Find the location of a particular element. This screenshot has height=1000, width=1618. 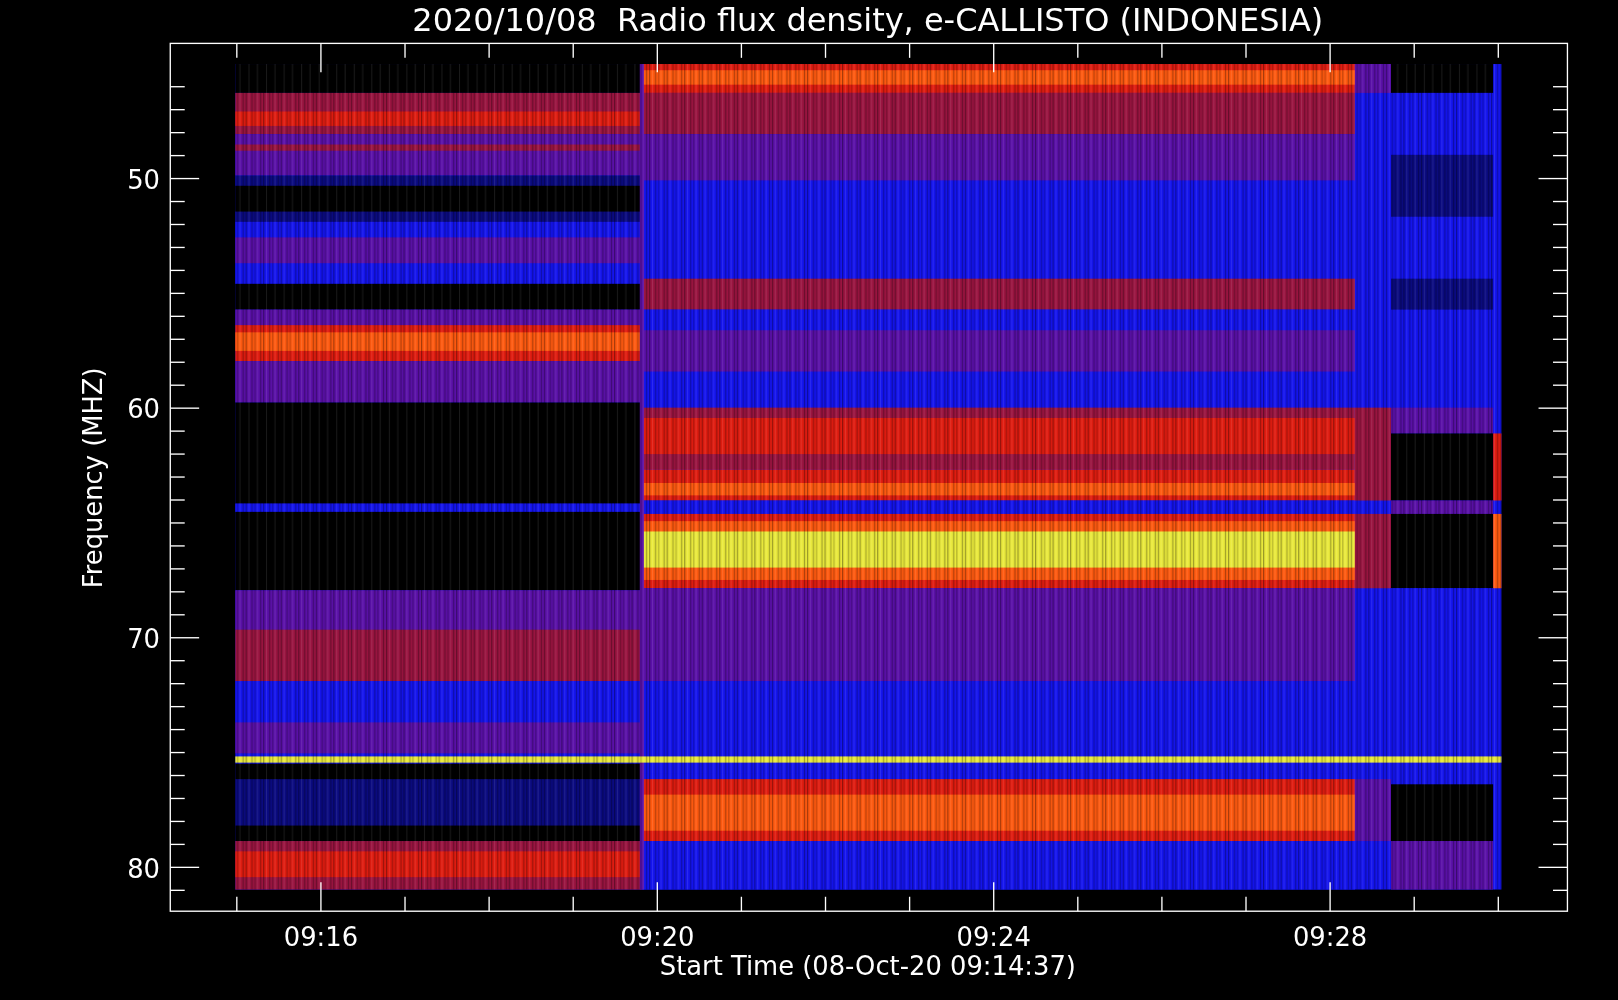

x-tick-label: 09:20 is located at coordinates (657, 937).